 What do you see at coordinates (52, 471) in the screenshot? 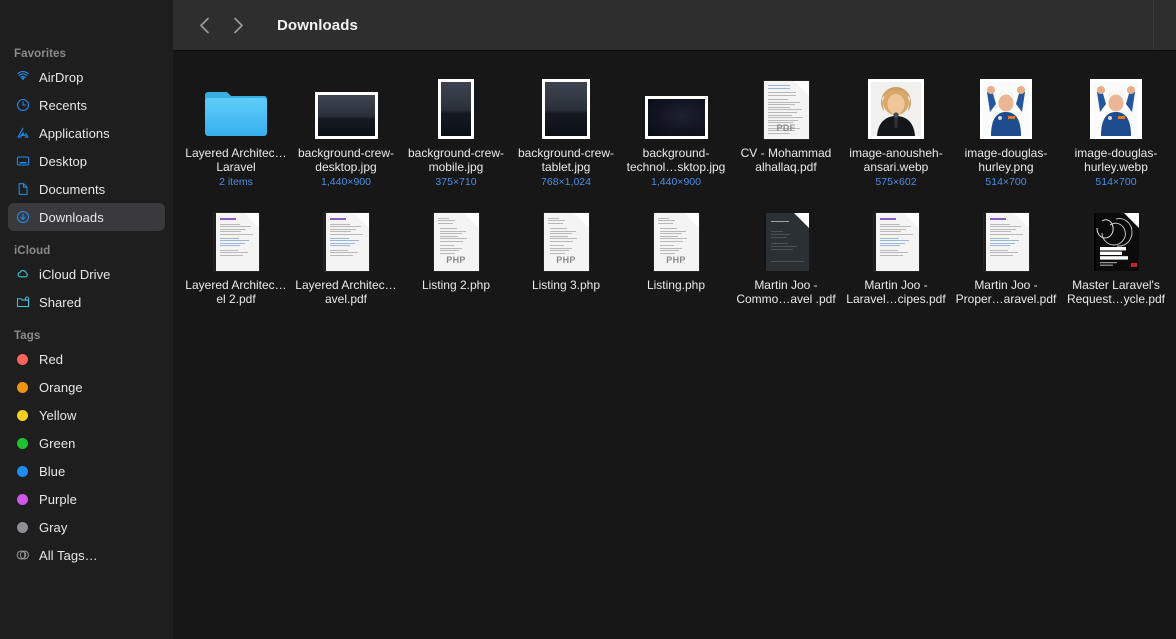
I see `sidebar-item-label: Blue` at bounding box center [52, 471].